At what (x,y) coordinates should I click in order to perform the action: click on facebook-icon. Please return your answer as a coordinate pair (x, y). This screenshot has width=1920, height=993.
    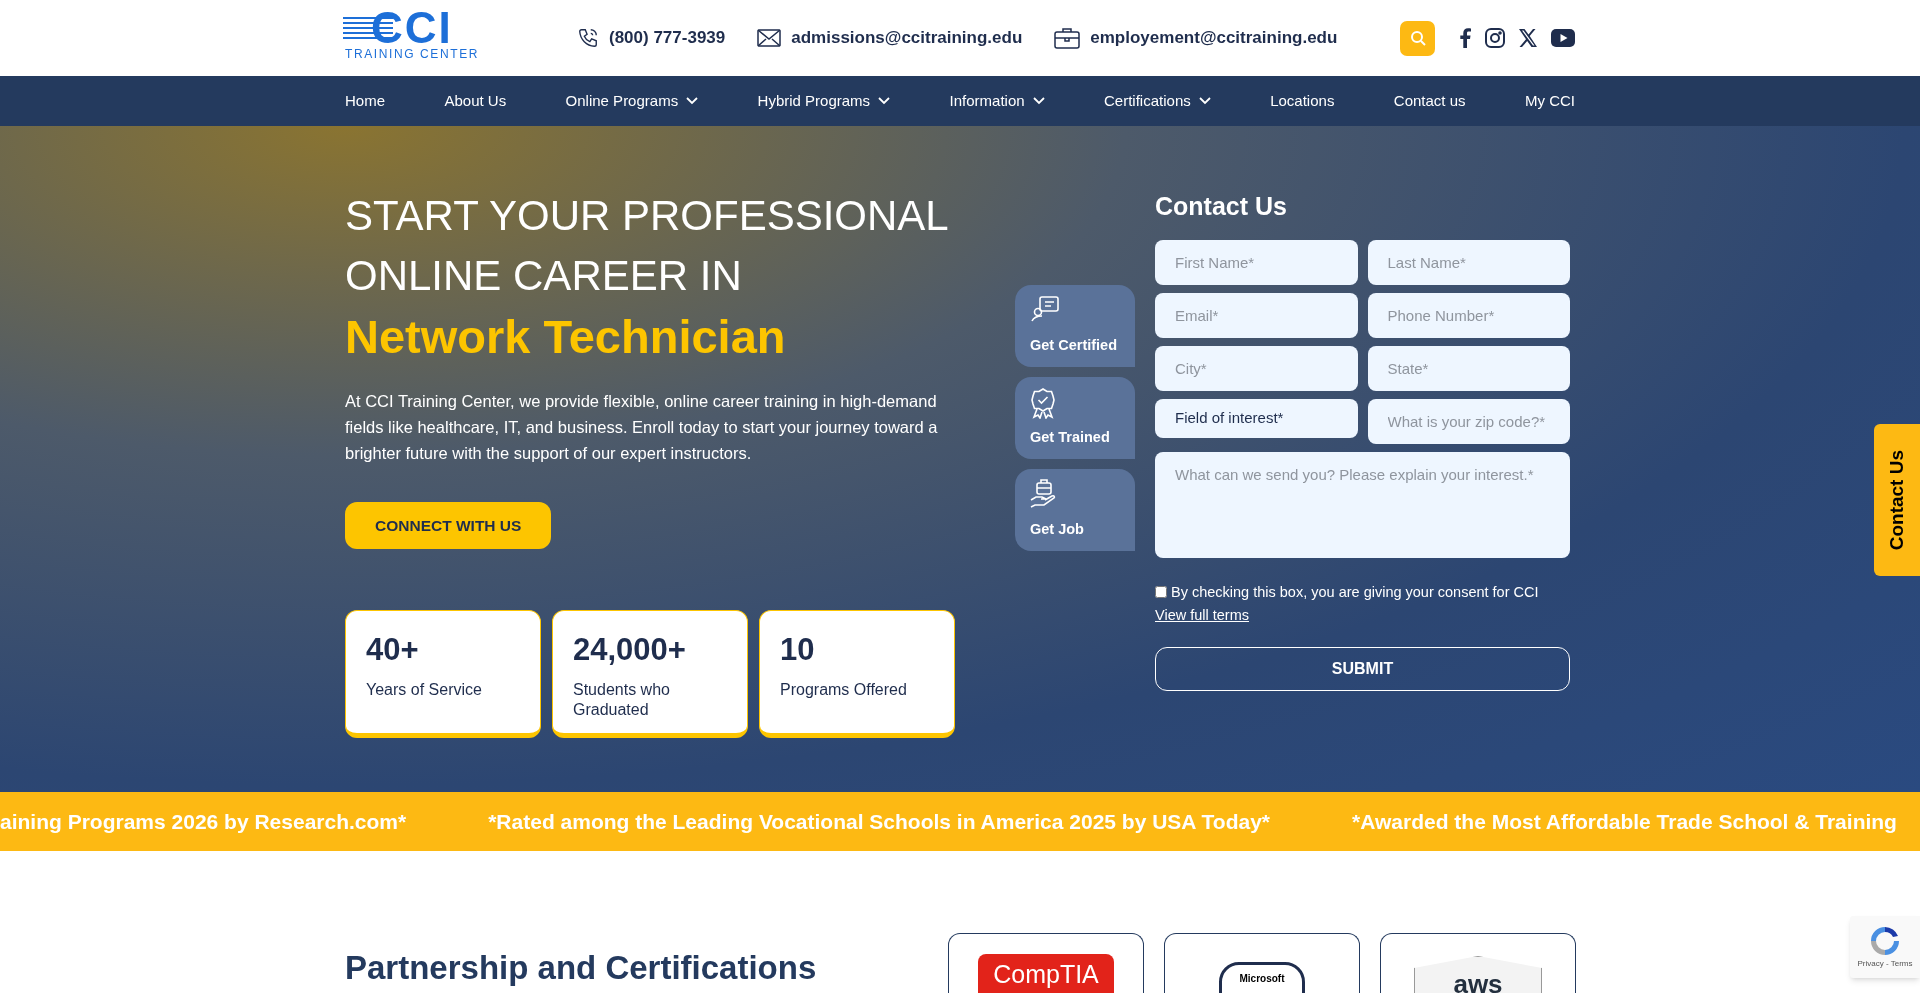
    Looking at the image, I should click on (1465, 38).